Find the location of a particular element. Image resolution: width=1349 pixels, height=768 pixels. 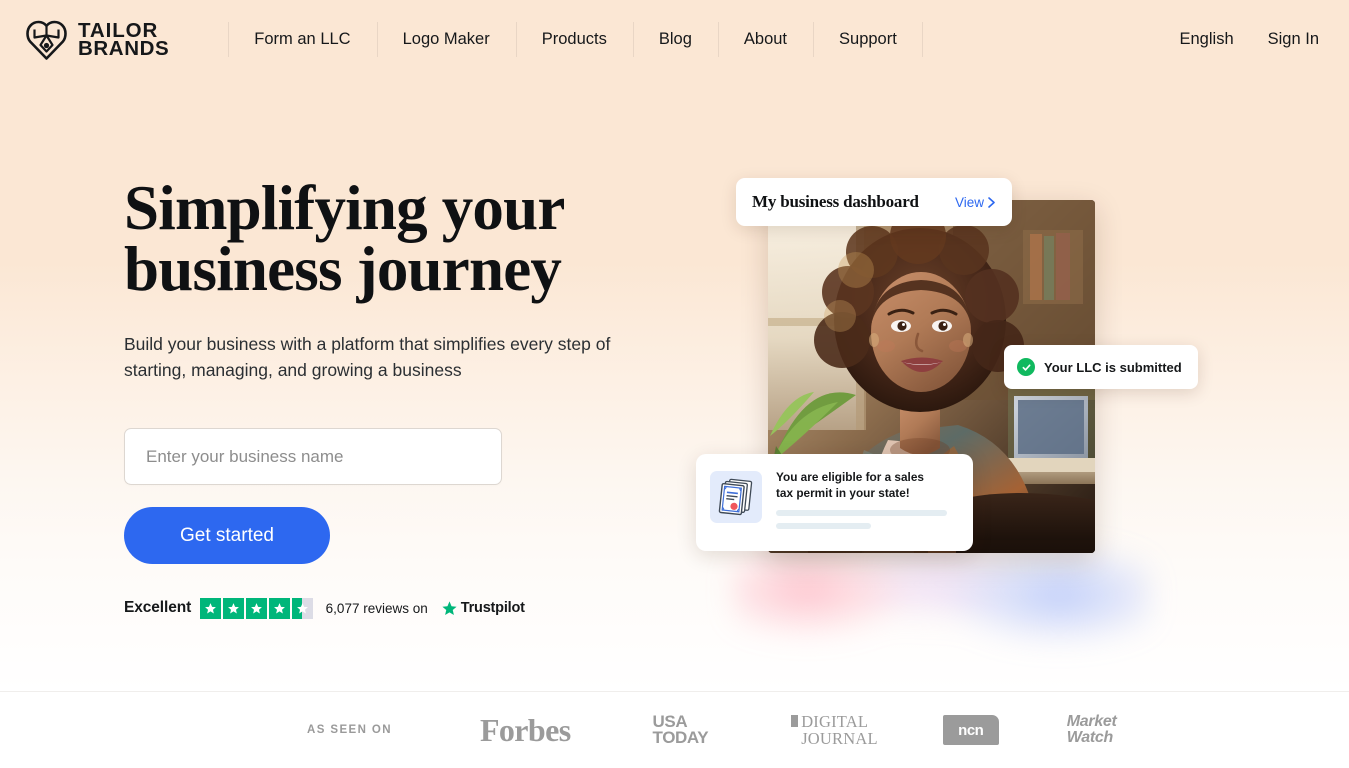

page-title: Simplifying your business journey is located at coordinates (404, 238).